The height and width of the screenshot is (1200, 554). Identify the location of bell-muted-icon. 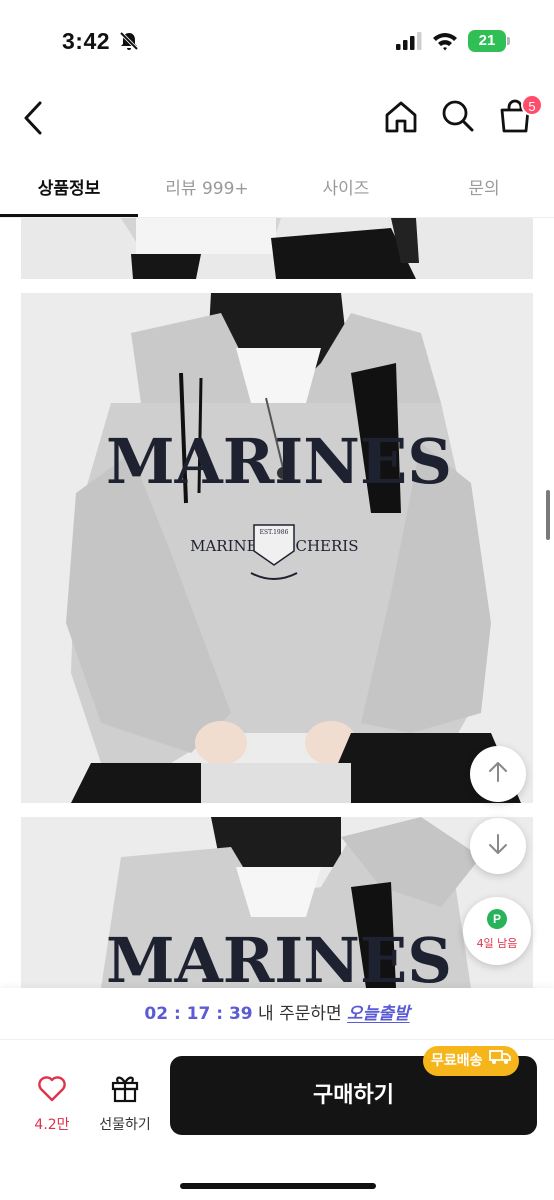
(129, 43).